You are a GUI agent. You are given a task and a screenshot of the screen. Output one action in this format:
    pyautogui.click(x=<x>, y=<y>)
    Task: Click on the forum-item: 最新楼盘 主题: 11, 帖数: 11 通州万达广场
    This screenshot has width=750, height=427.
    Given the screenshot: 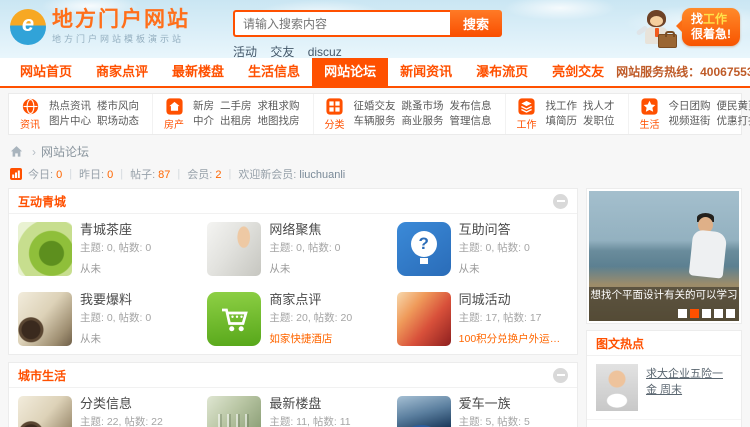 What is the action you would take?
    pyautogui.click(x=292, y=407)
    